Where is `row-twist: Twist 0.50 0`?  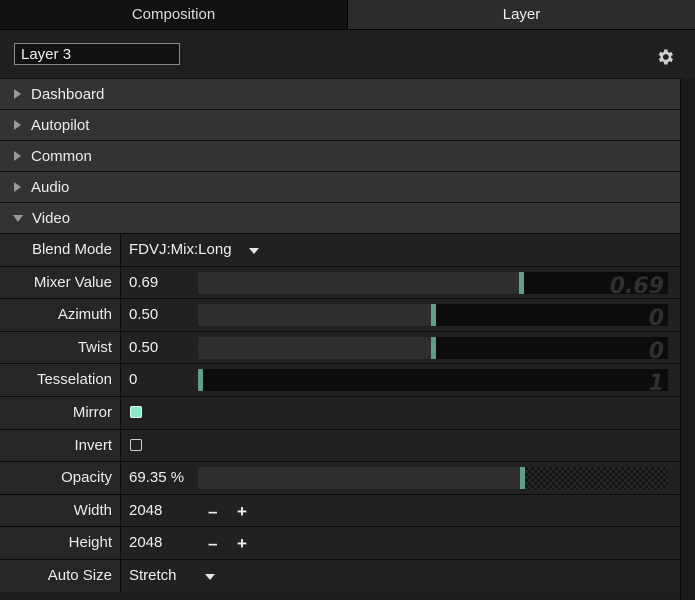
row-twist: Twist 0.50 0 is located at coordinates (340, 347).